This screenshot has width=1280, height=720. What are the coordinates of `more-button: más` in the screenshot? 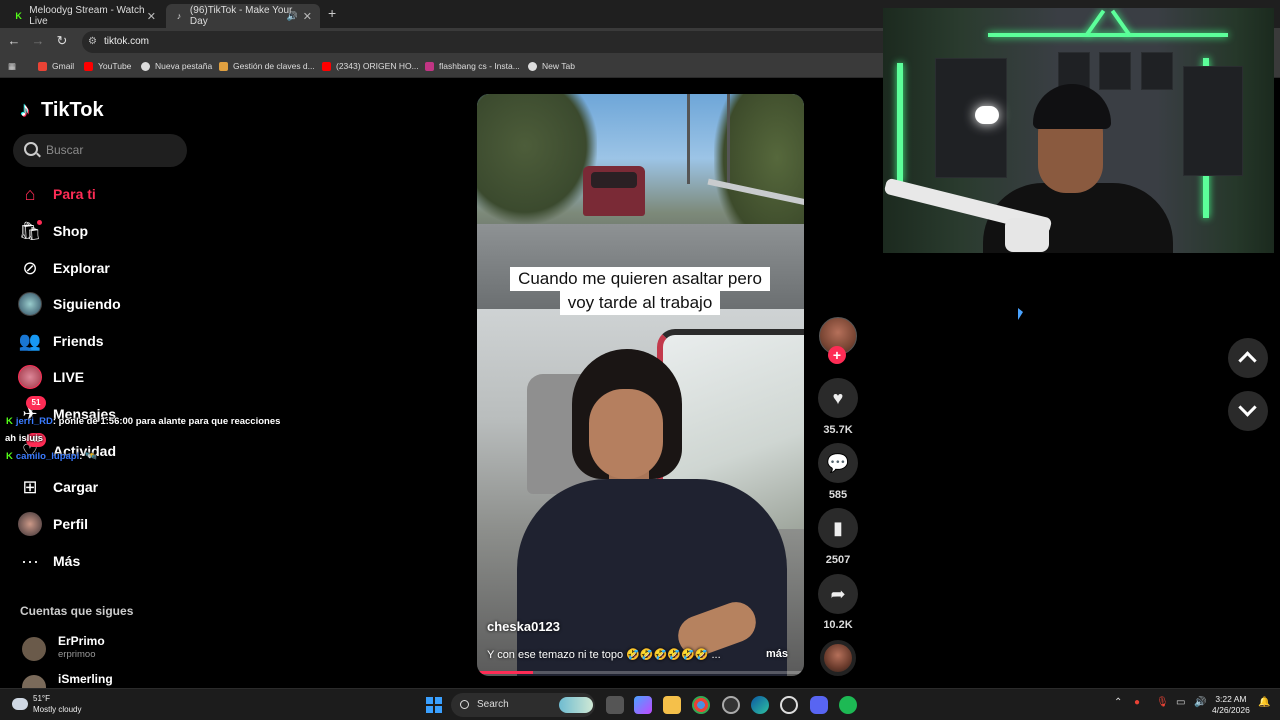 It's located at (777, 654).